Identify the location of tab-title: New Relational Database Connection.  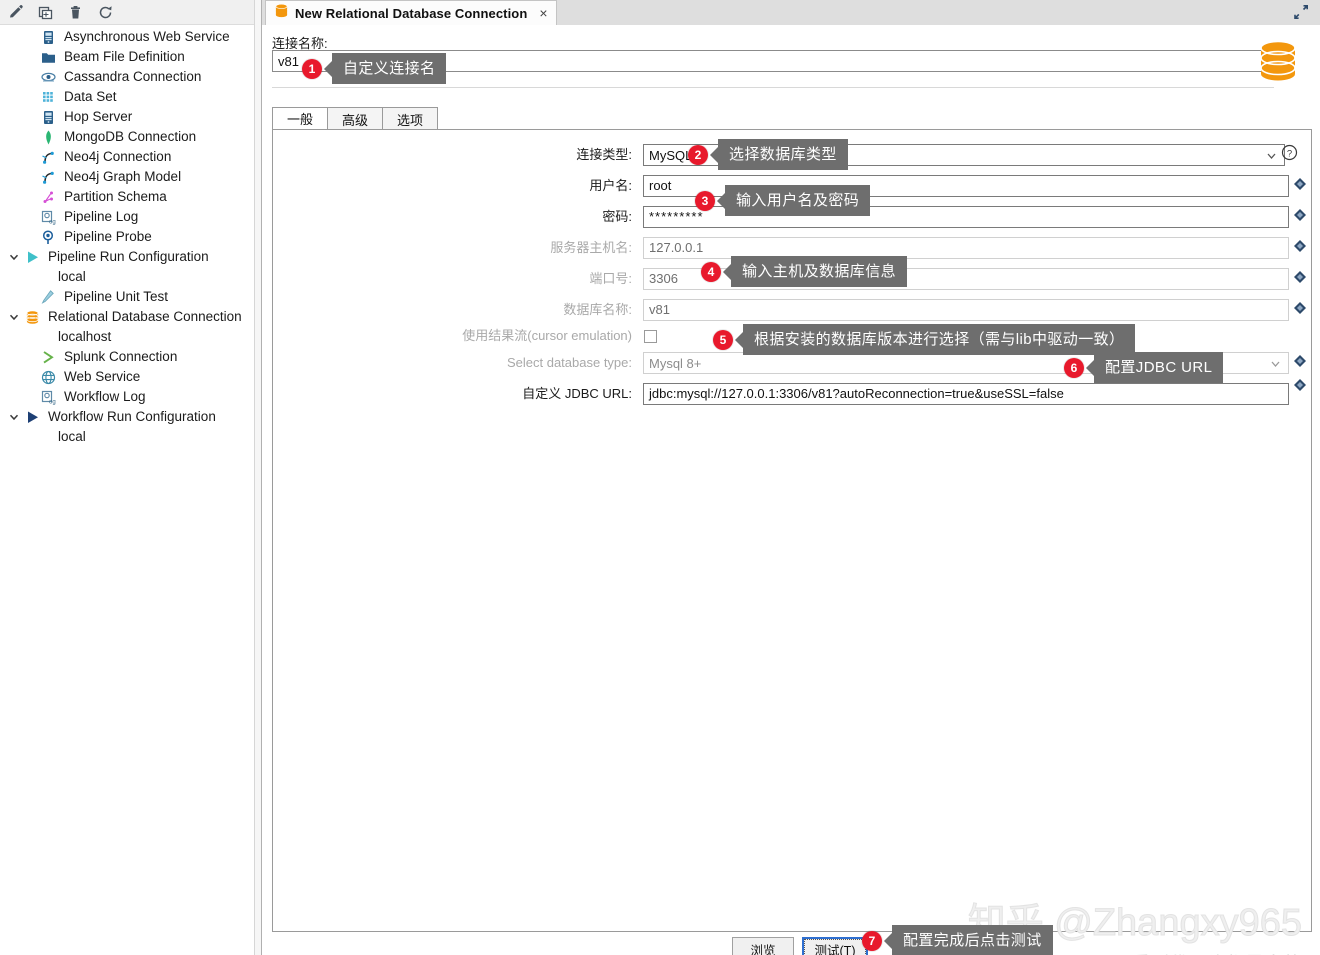
(411, 13).